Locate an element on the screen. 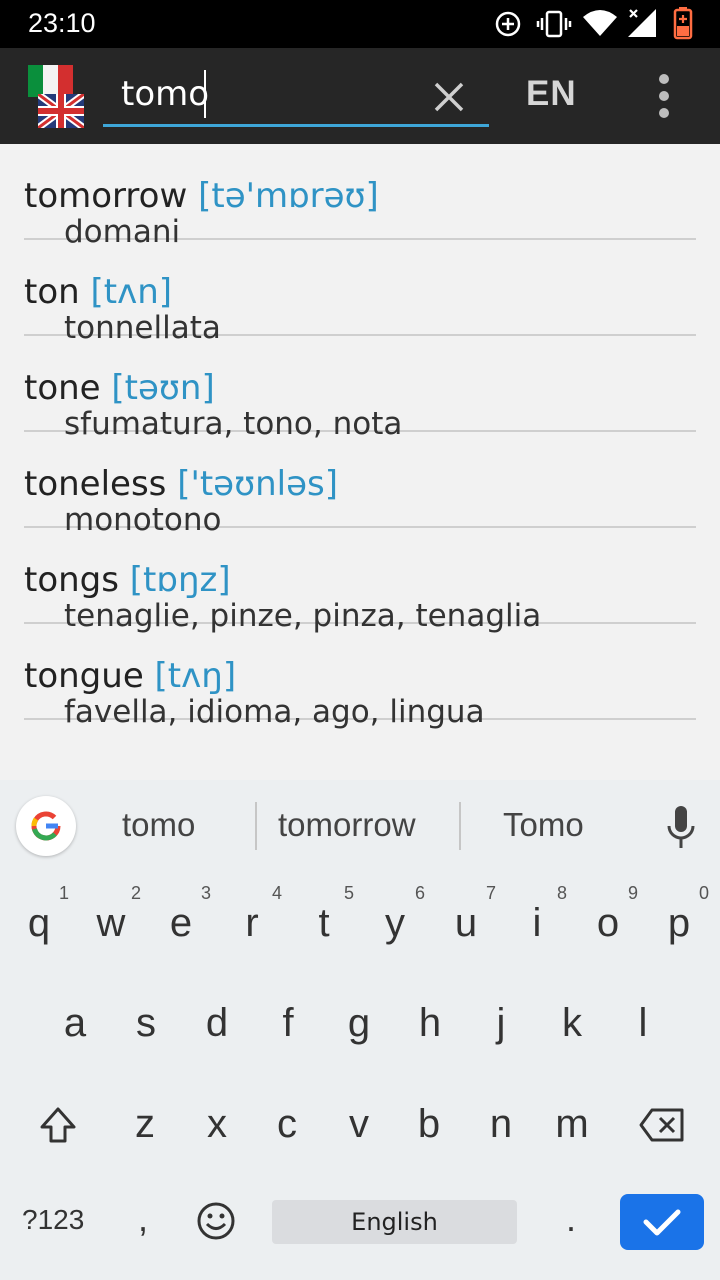  entry-term: tongs [tɒŋz] is located at coordinates (127, 580).